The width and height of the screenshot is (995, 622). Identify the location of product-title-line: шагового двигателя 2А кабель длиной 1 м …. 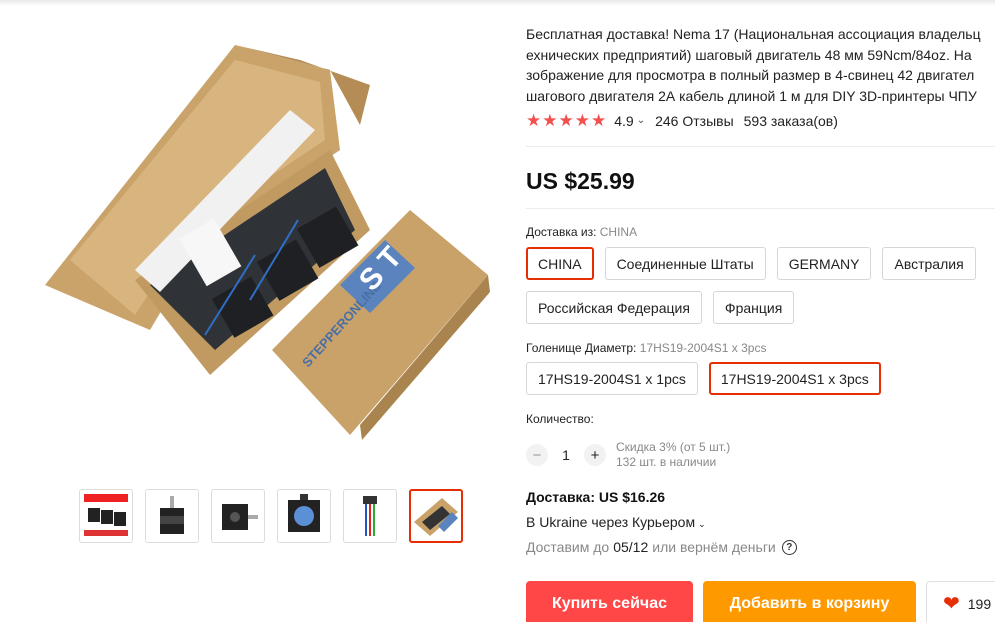
(751, 95).